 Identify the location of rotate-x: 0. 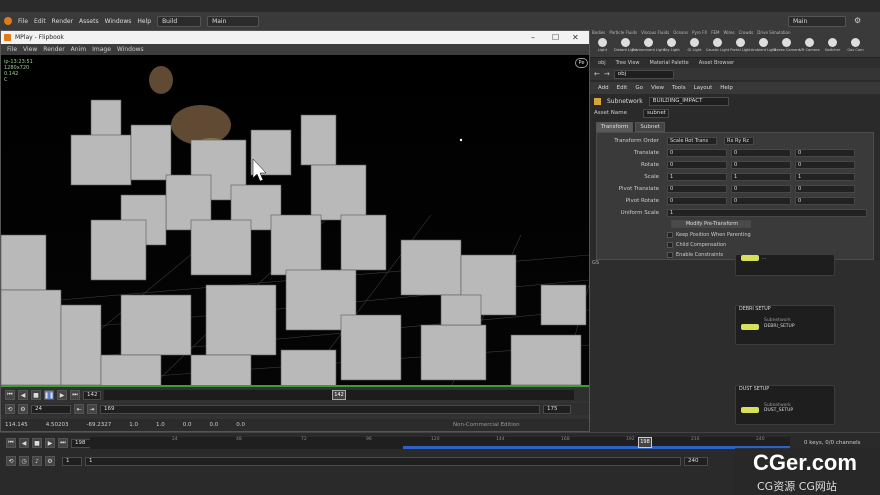
(697, 165).